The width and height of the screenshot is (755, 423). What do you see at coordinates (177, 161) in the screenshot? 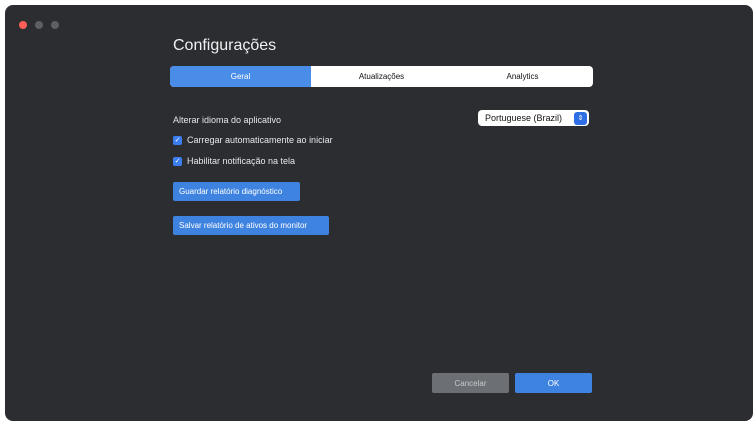
I see `notify-checkbox: ✓` at bounding box center [177, 161].